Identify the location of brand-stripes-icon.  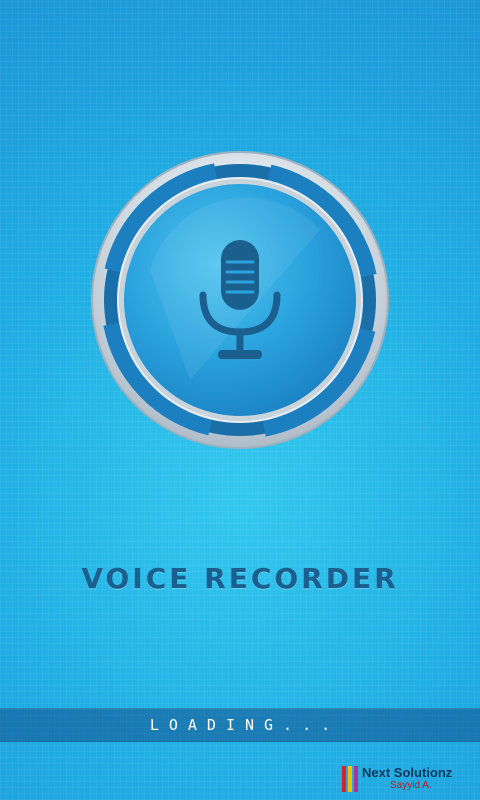
(350, 779).